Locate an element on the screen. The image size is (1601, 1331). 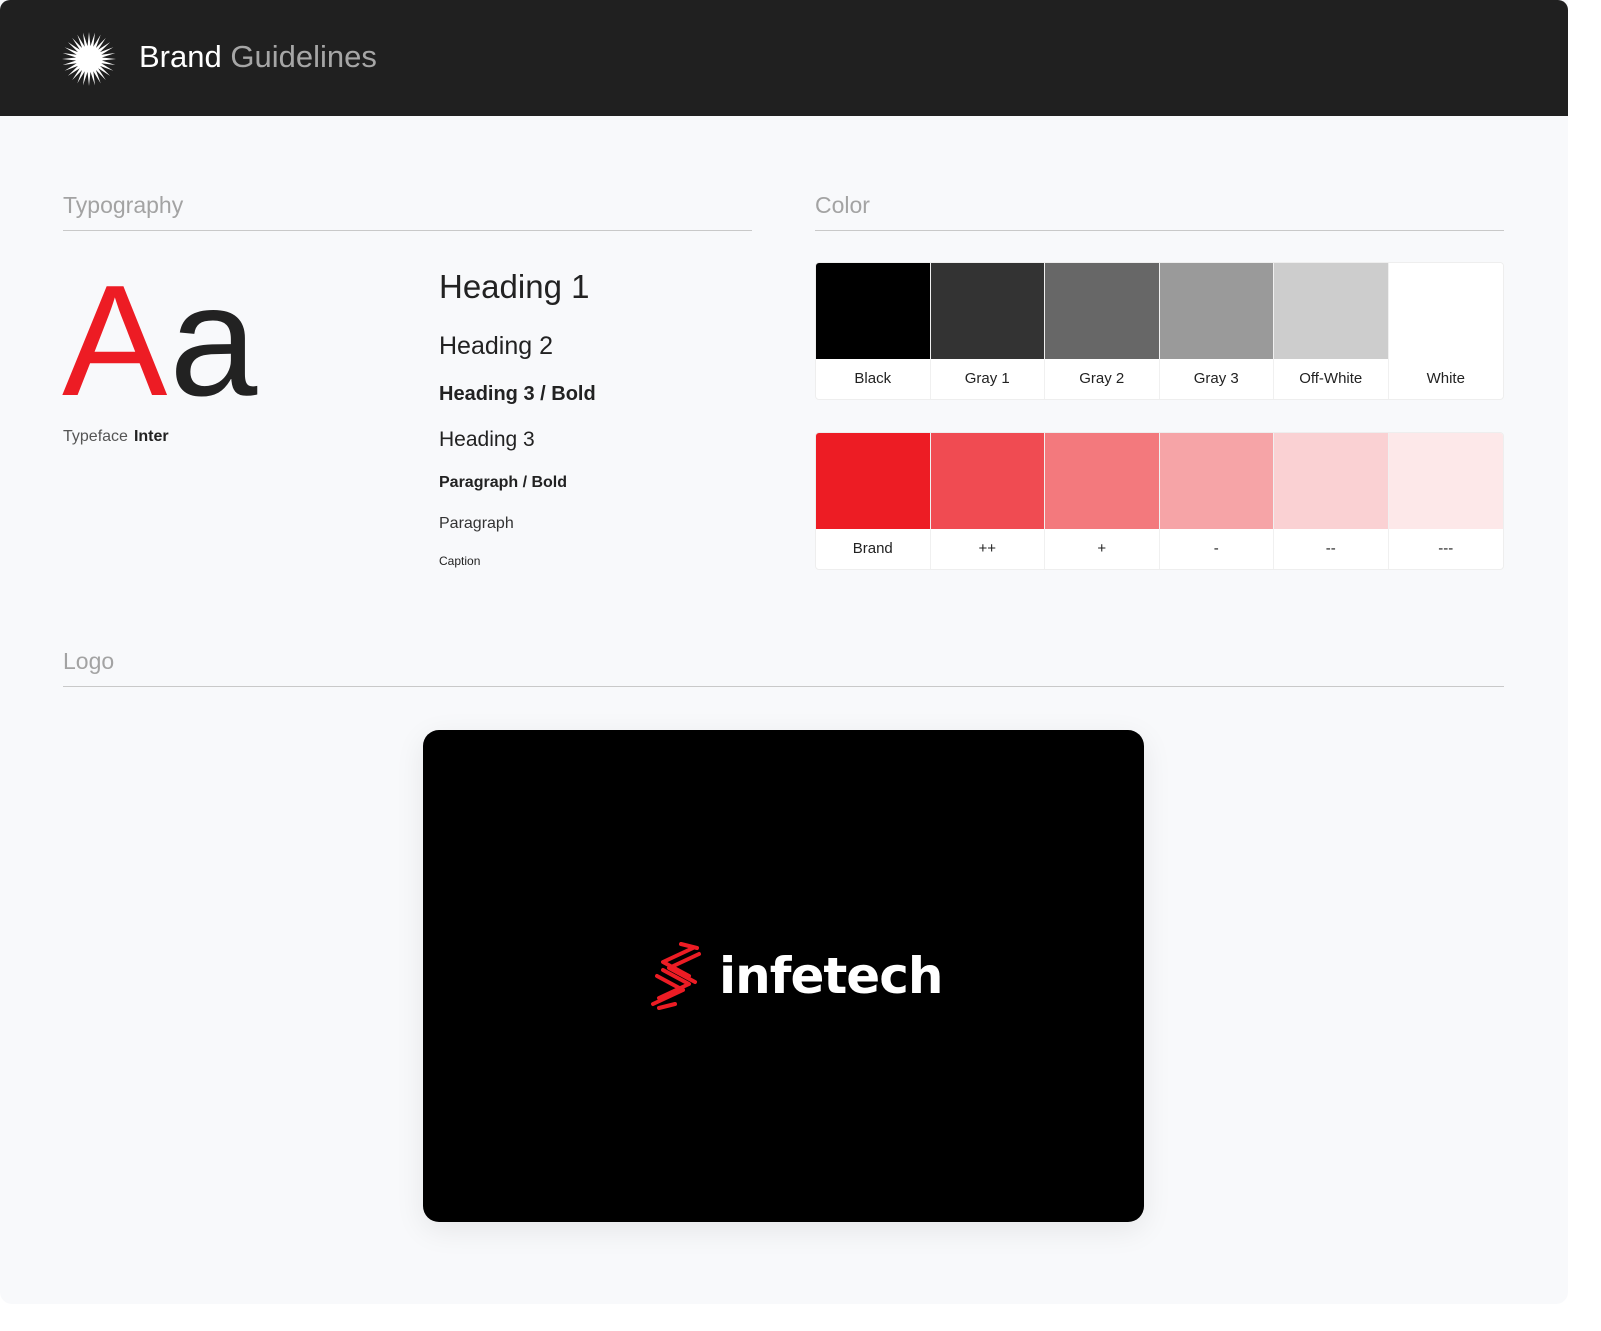
swatch-brand-minus-3: --- is located at coordinates (1445, 501).